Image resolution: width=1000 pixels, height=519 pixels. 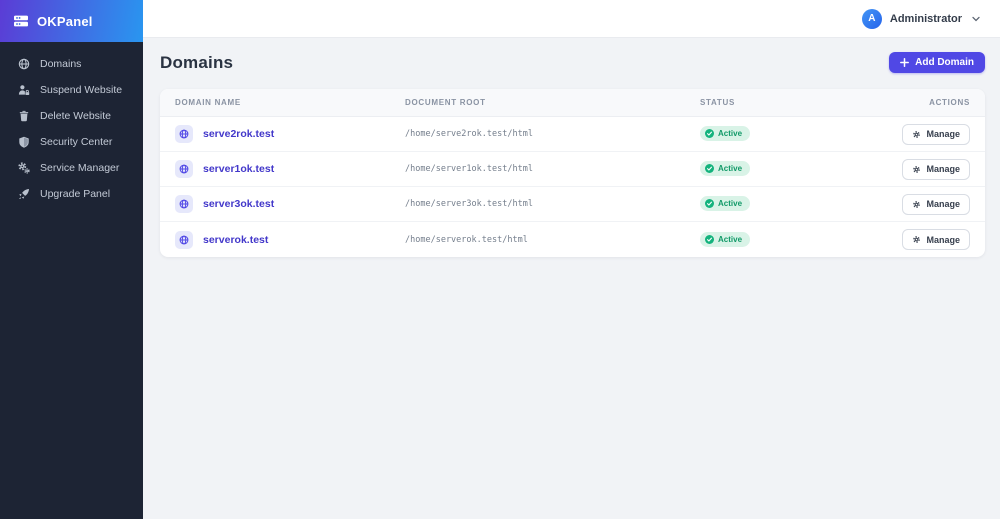 I want to click on server-icon, so click(x=21, y=21).